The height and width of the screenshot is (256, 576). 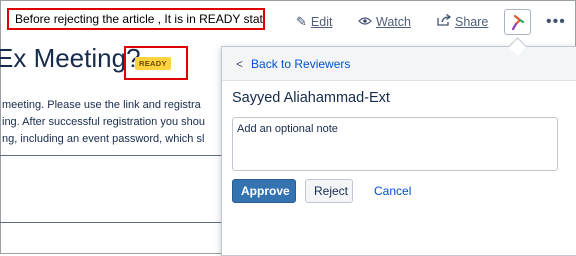 I want to click on edit-button: ✎ Edit, so click(x=314, y=22).